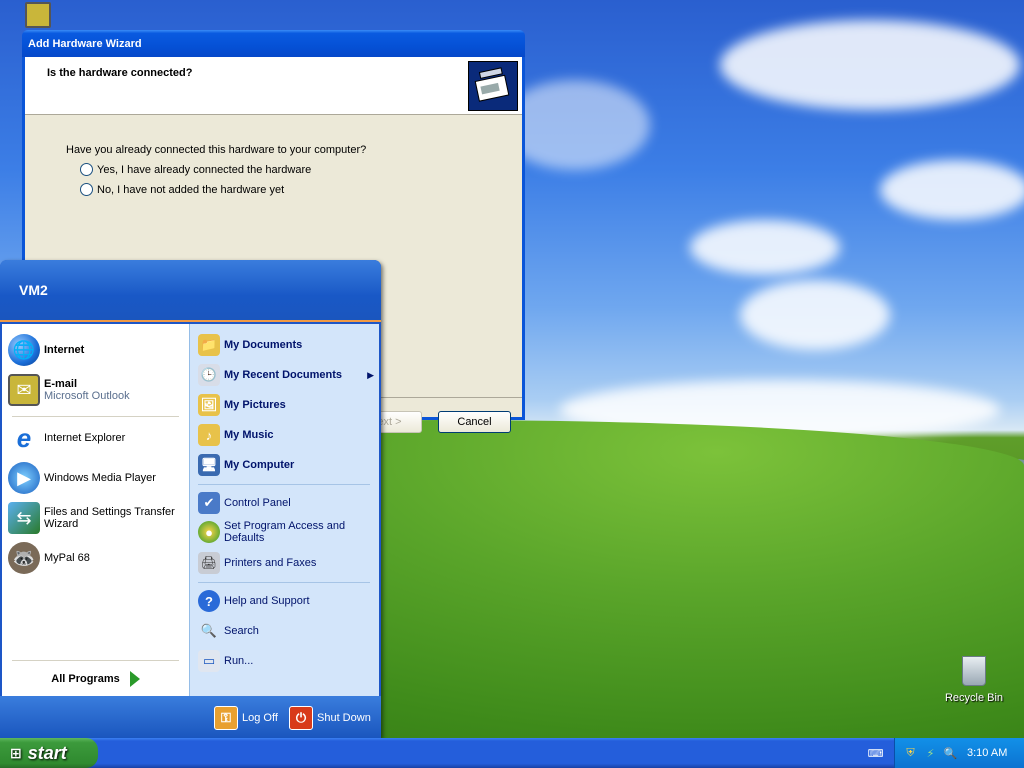 The width and height of the screenshot is (1024, 768). What do you see at coordinates (24, 518) in the screenshot?
I see `transfer-wizard-icon: ⇆` at bounding box center [24, 518].